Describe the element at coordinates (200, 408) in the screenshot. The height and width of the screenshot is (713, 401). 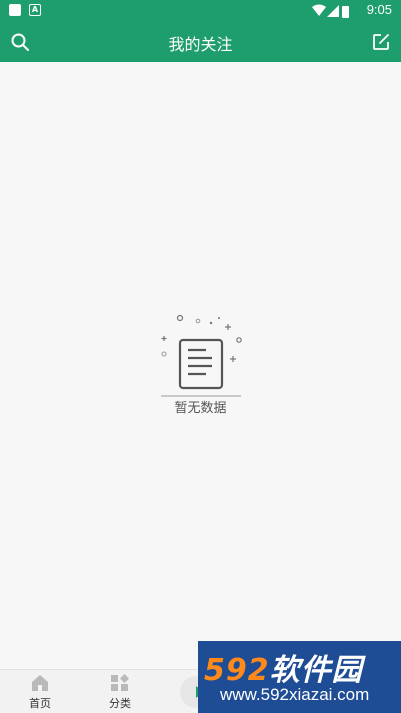
I see `empty-state-text: 暂无数据` at that location.